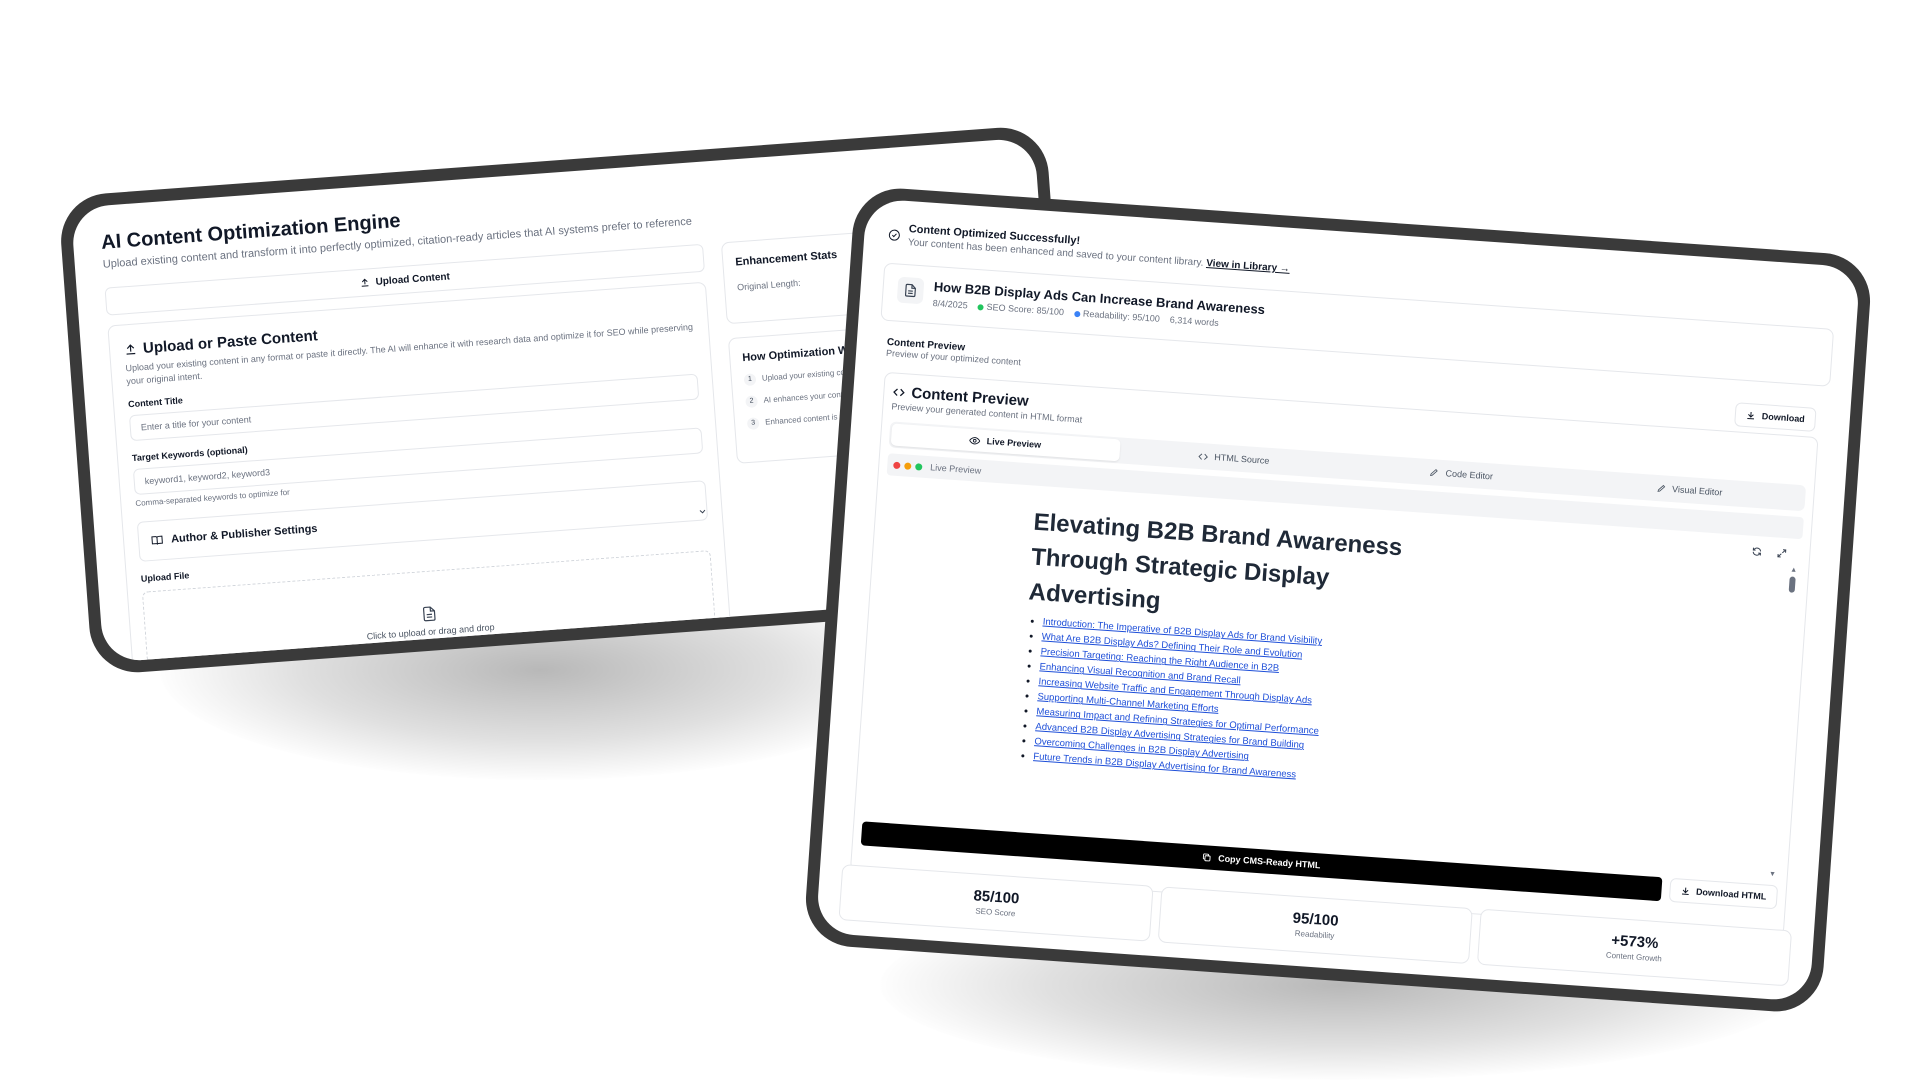 The width and height of the screenshot is (1920, 1080). What do you see at coordinates (1077, 313) in the screenshot?
I see `readability-status-dot` at bounding box center [1077, 313].